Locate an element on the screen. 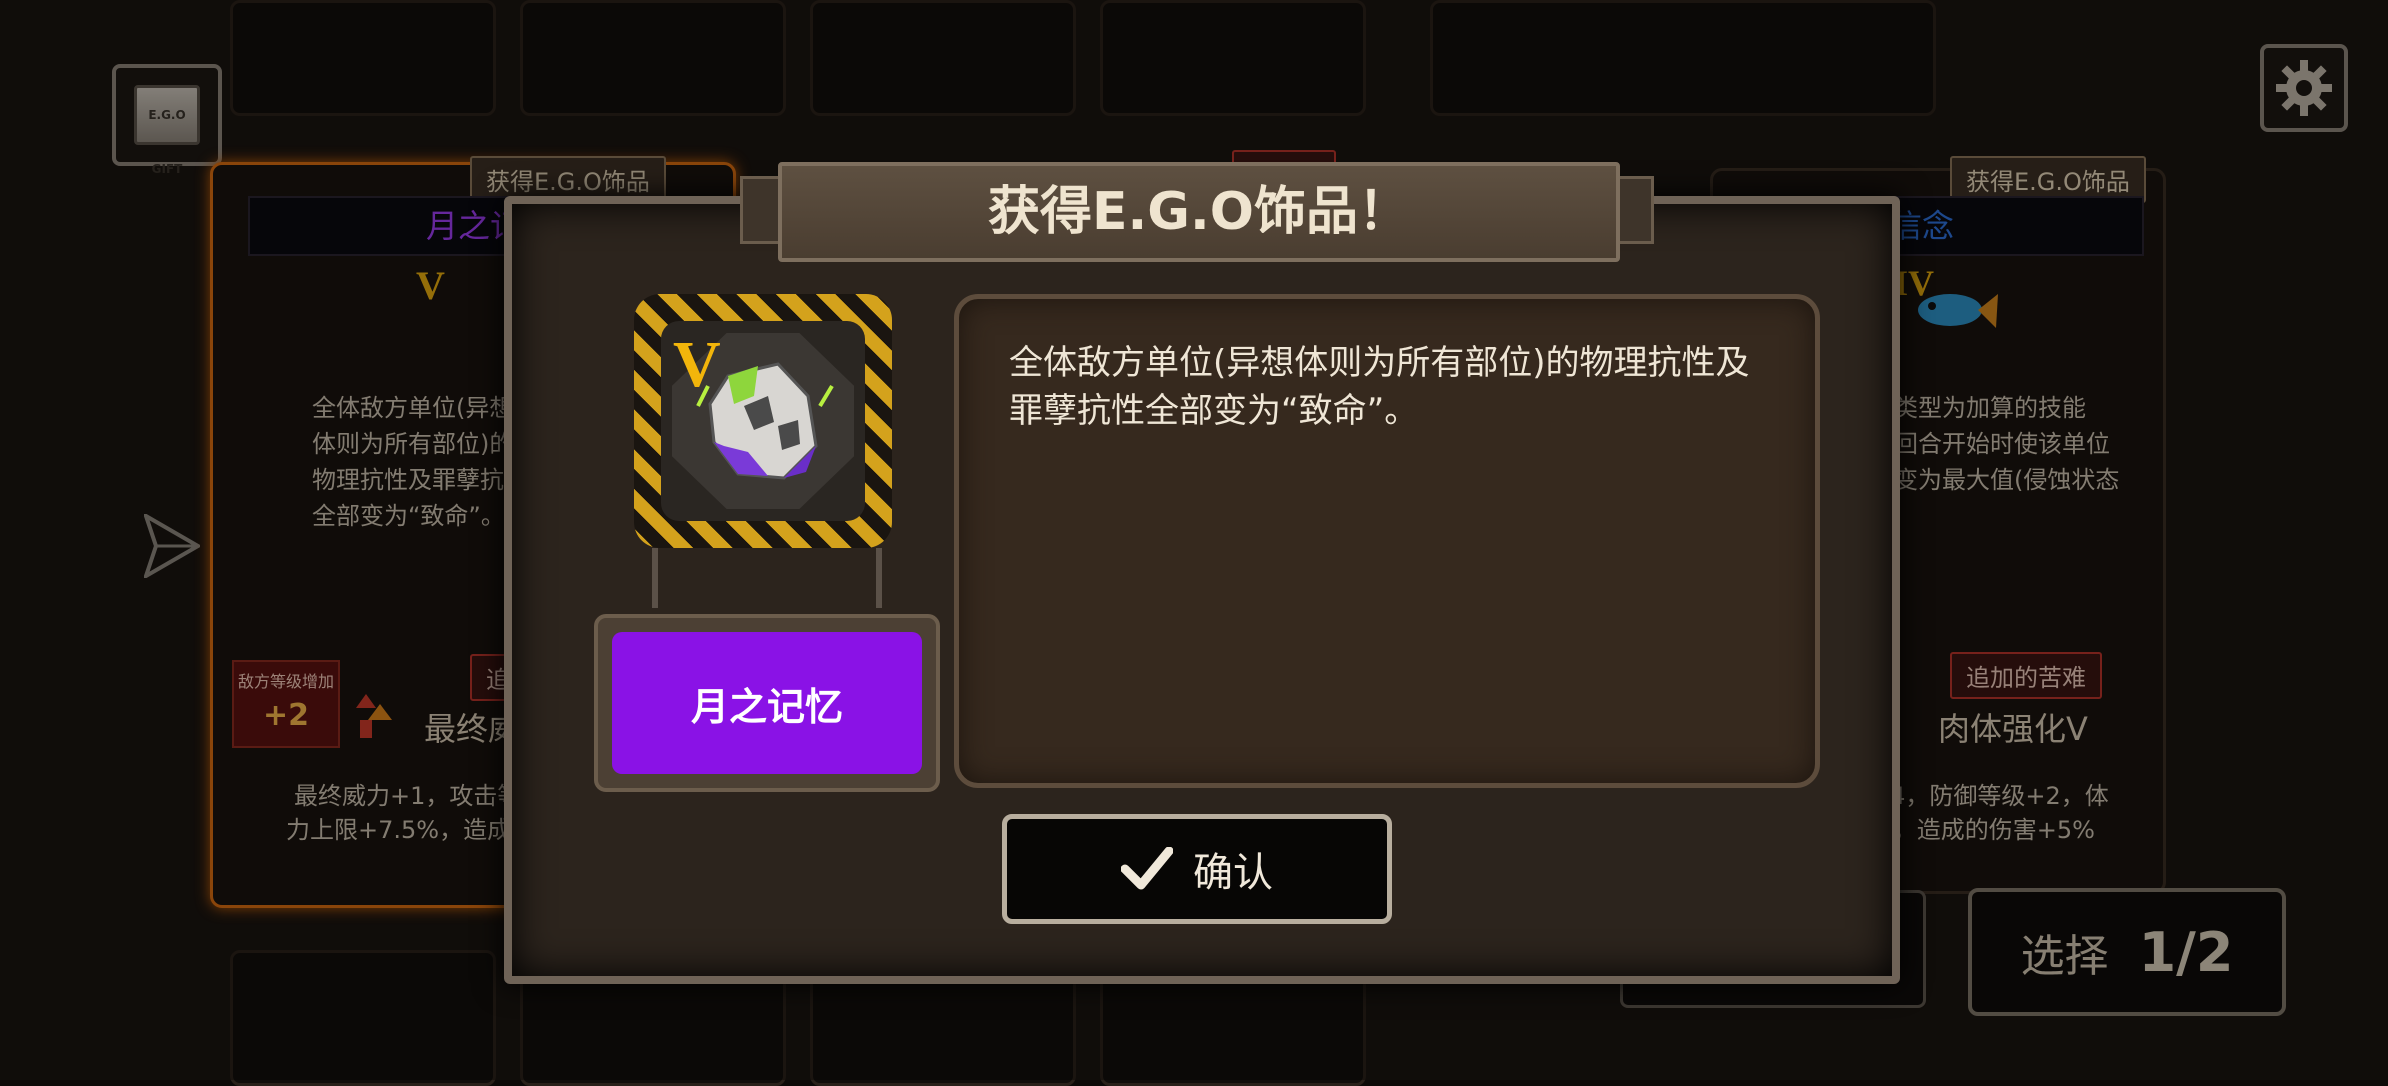  title-cap-left is located at coordinates (761, 210).